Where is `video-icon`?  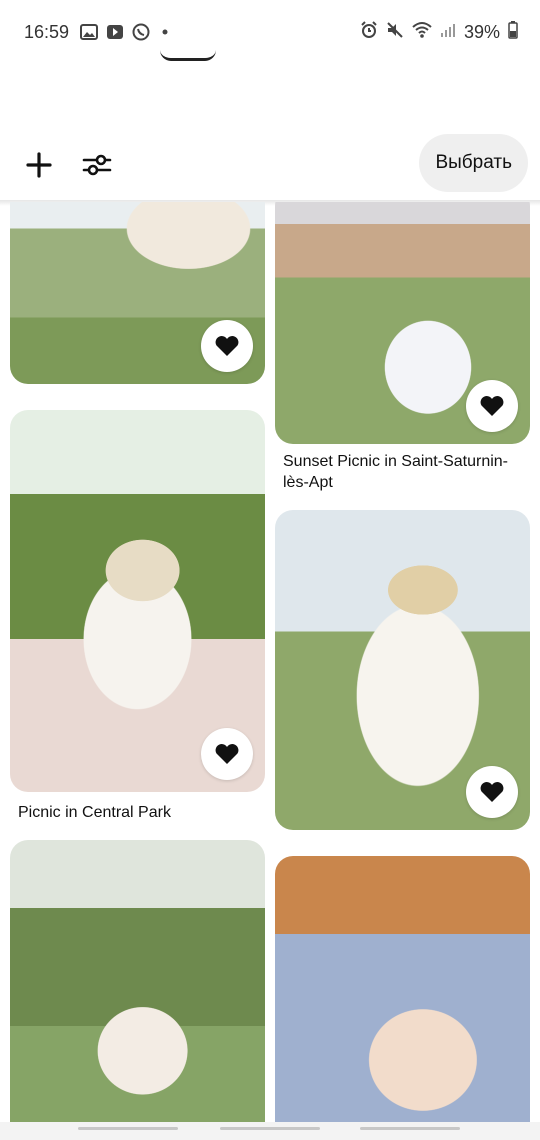 video-icon is located at coordinates (115, 34).